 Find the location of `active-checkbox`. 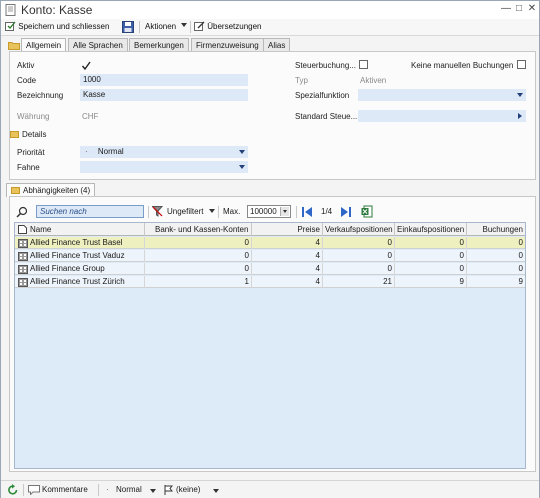

active-checkbox is located at coordinates (86, 66).